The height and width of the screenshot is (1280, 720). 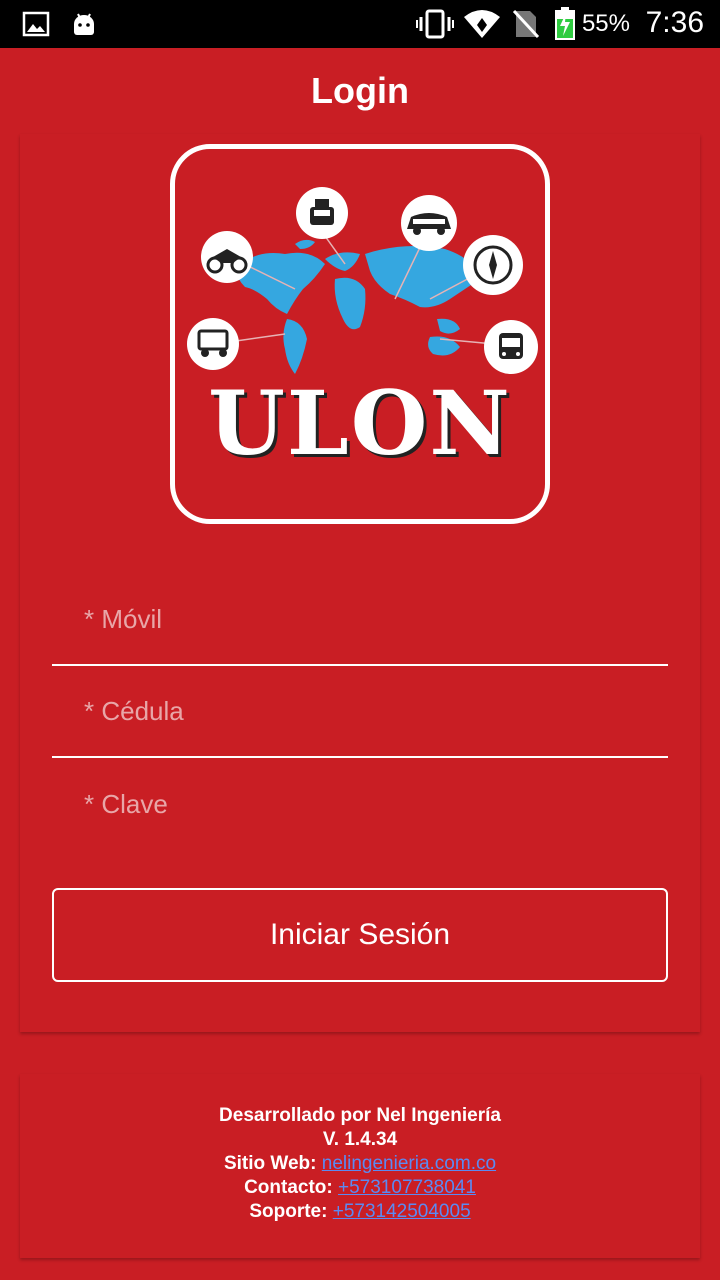 What do you see at coordinates (565, 24) in the screenshot?
I see `battery-charging-icon` at bounding box center [565, 24].